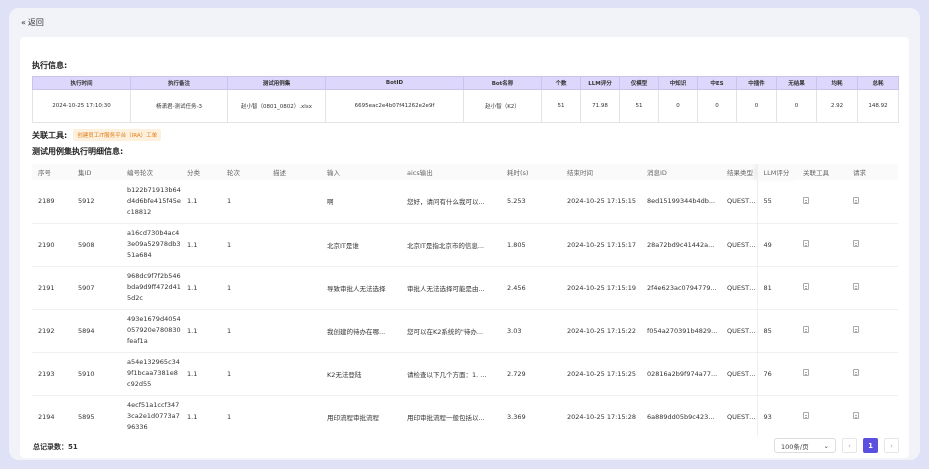  I want to click on cell-set-id: 5895, so click(96, 416).